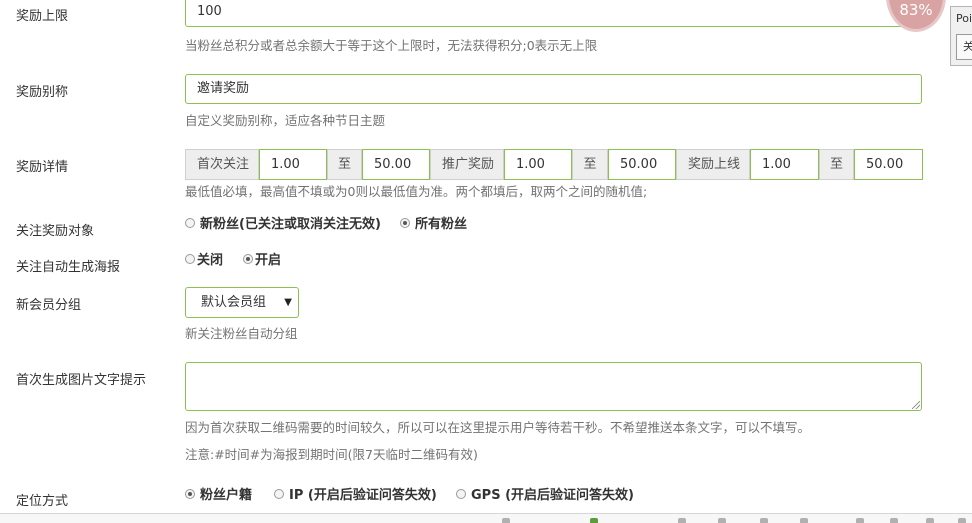  Describe the element at coordinates (964, 18) in the screenshot. I see `side-popup-title: Poi` at that location.